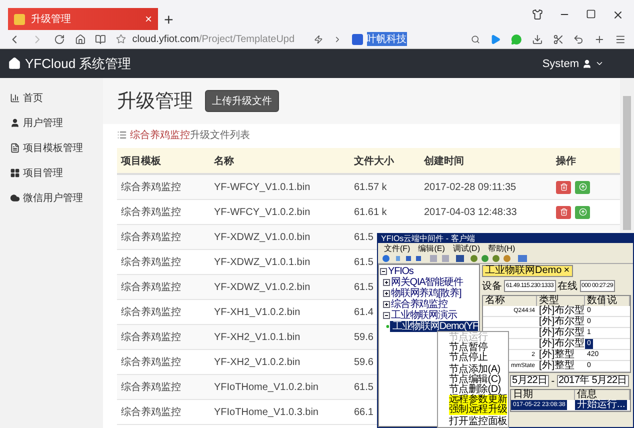  Describe the element at coordinates (470, 212) in the screenshot. I see `table-cell-text: 2017-04-03 12:48:33` at that location.